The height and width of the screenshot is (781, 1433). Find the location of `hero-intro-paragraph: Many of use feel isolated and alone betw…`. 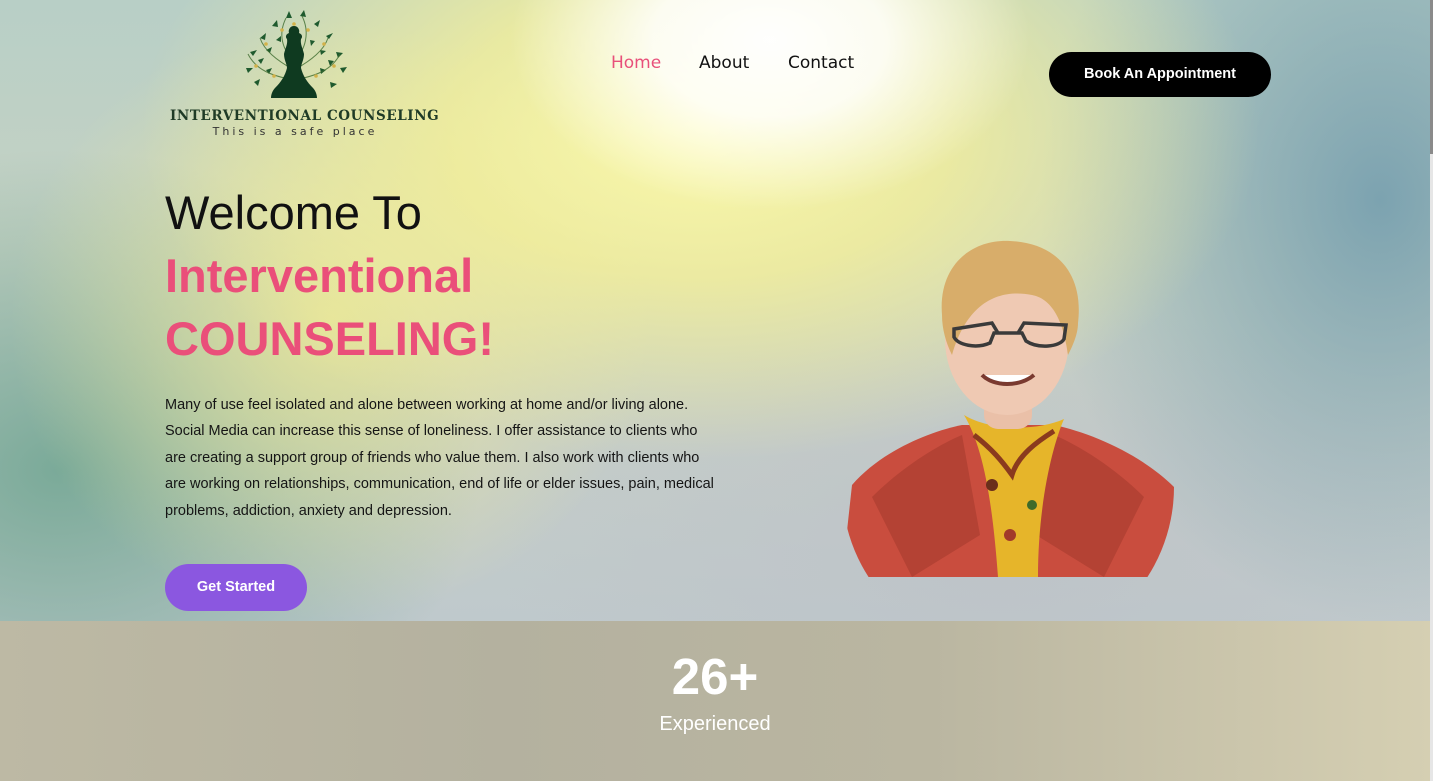

hero-intro-paragraph: Many of use feel isolated and alone betw… is located at coordinates (439, 458).